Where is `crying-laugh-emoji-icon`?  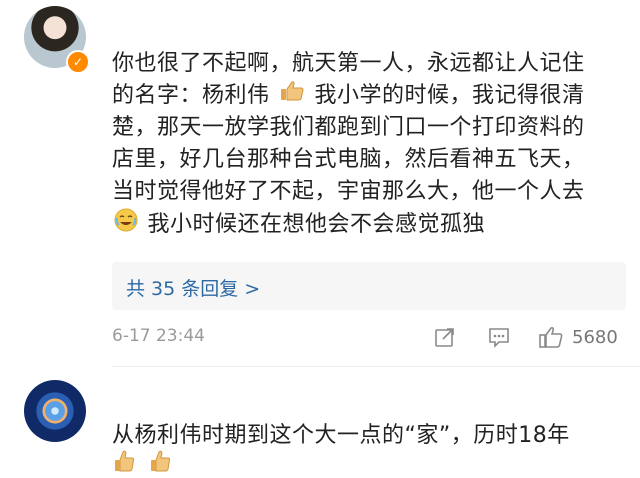
crying-laugh-emoji-icon is located at coordinates (126, 225).